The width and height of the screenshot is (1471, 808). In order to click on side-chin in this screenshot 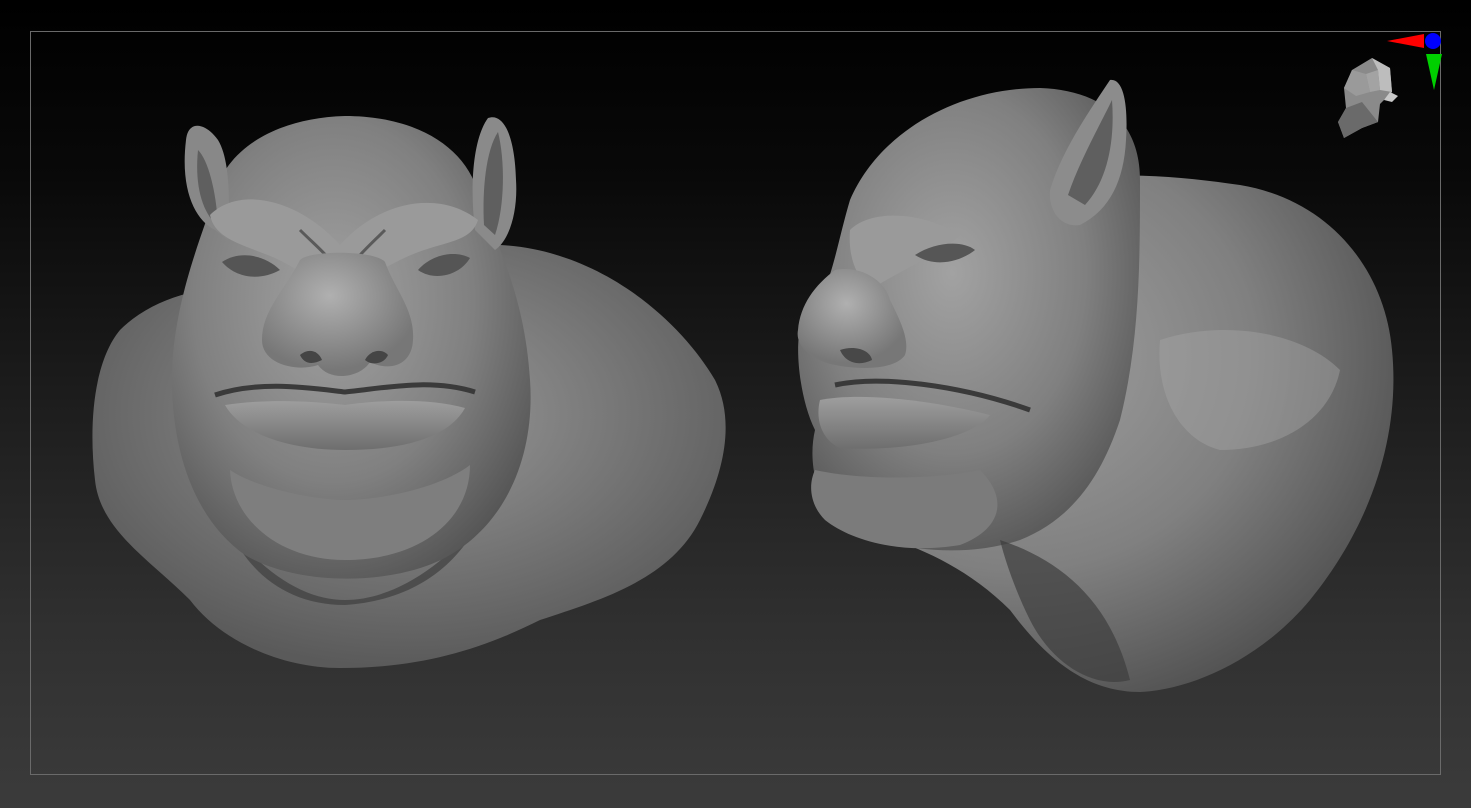, I will do `click(904, 509)`.